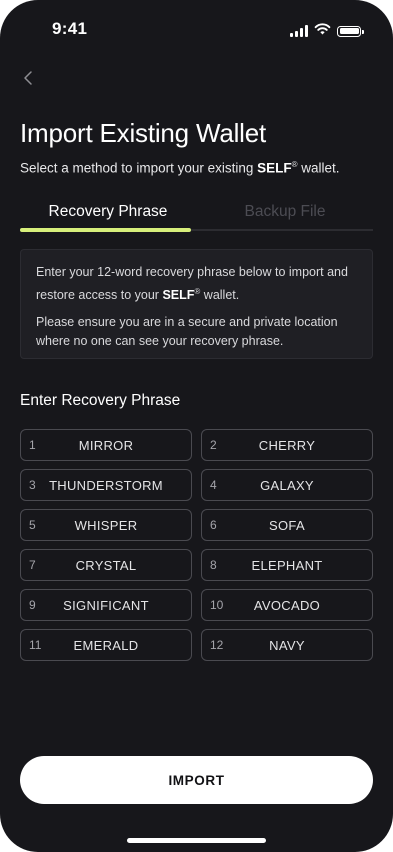 The image size is (393, 852). Describe the element at coordinates (213, 565) in the screenshot. I see `word-index: 8` at that location.